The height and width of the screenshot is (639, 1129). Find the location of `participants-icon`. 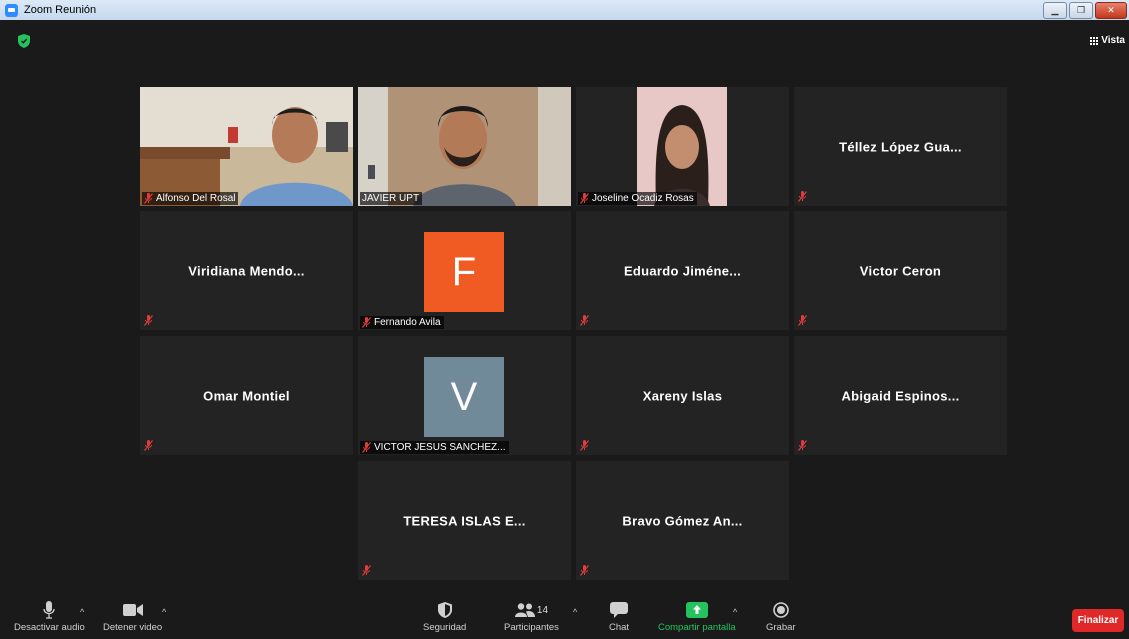

participants-icon is located at coordinates (524, 610).